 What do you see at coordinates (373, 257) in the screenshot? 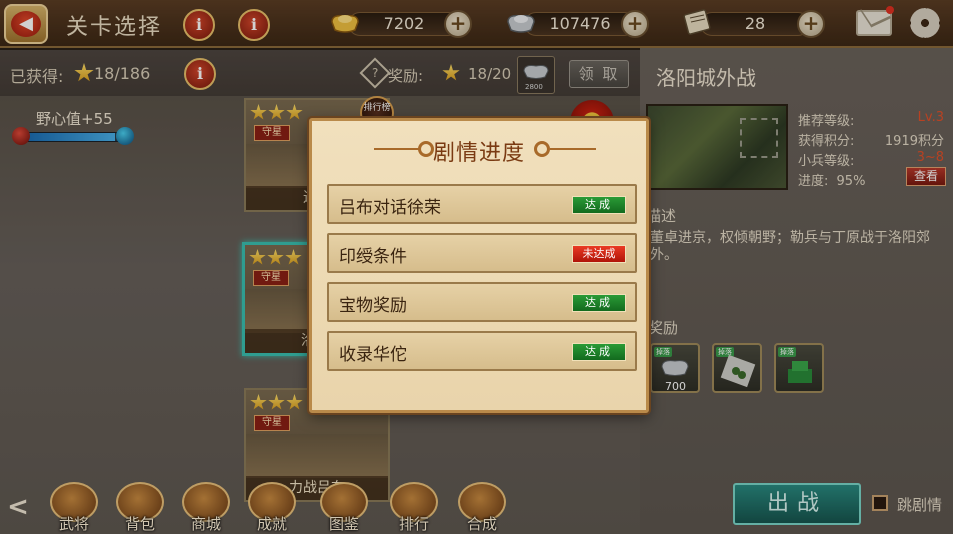
I see `task-label: 印绶条件` at bounding box center [373, 257].